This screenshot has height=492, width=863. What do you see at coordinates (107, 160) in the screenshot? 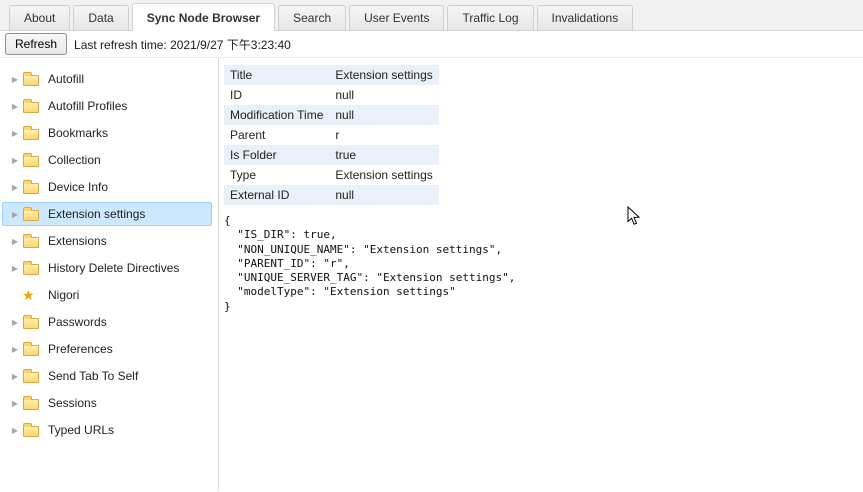
I see `tree-item-collection: ▶ Collection` at bounding box center [107, 160].